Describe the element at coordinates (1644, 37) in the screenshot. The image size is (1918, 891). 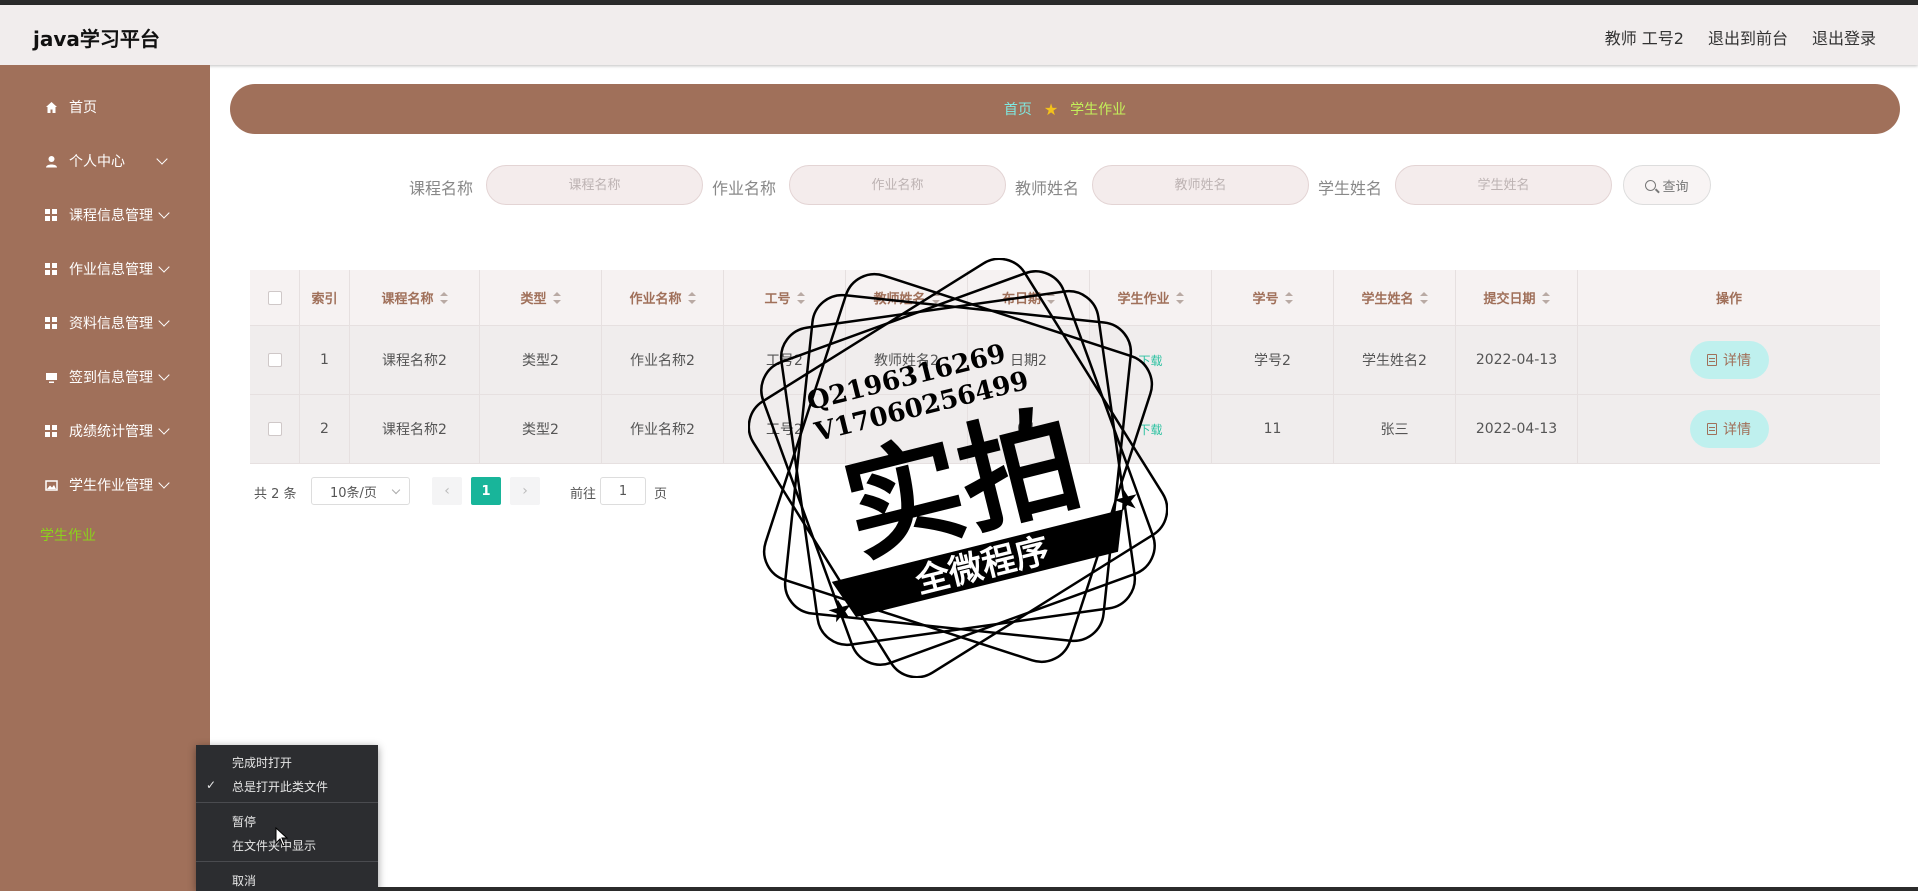
I see `user-label: 教师 工号2` at that location.